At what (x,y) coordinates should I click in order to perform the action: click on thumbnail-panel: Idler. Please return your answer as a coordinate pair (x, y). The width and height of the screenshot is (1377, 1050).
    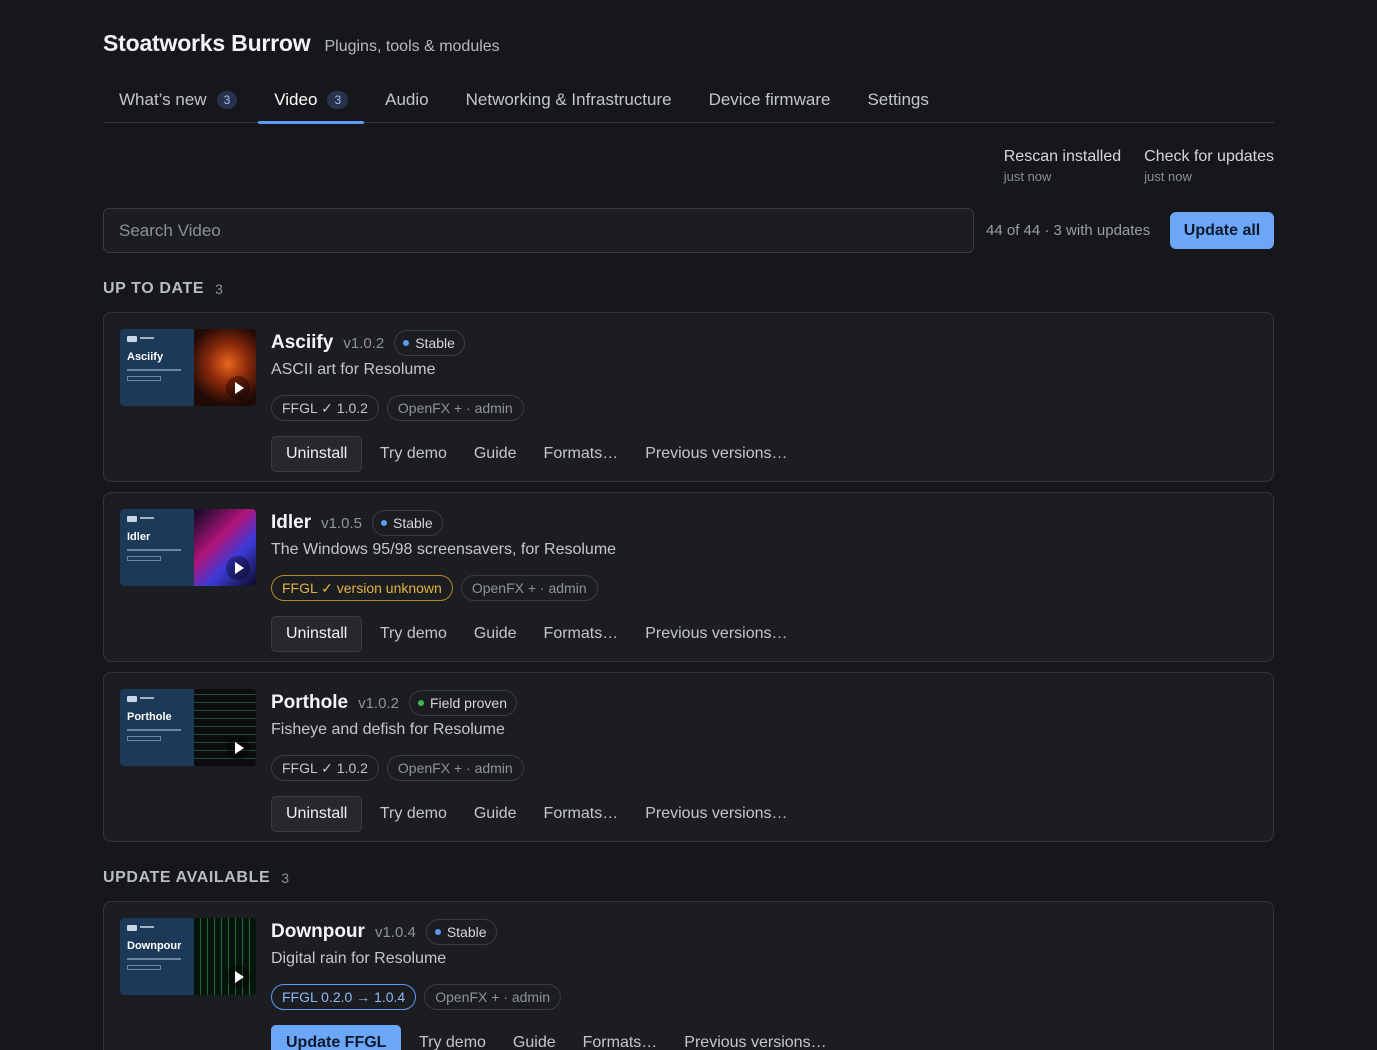
    Looking at the image, I should click on (157, 547).